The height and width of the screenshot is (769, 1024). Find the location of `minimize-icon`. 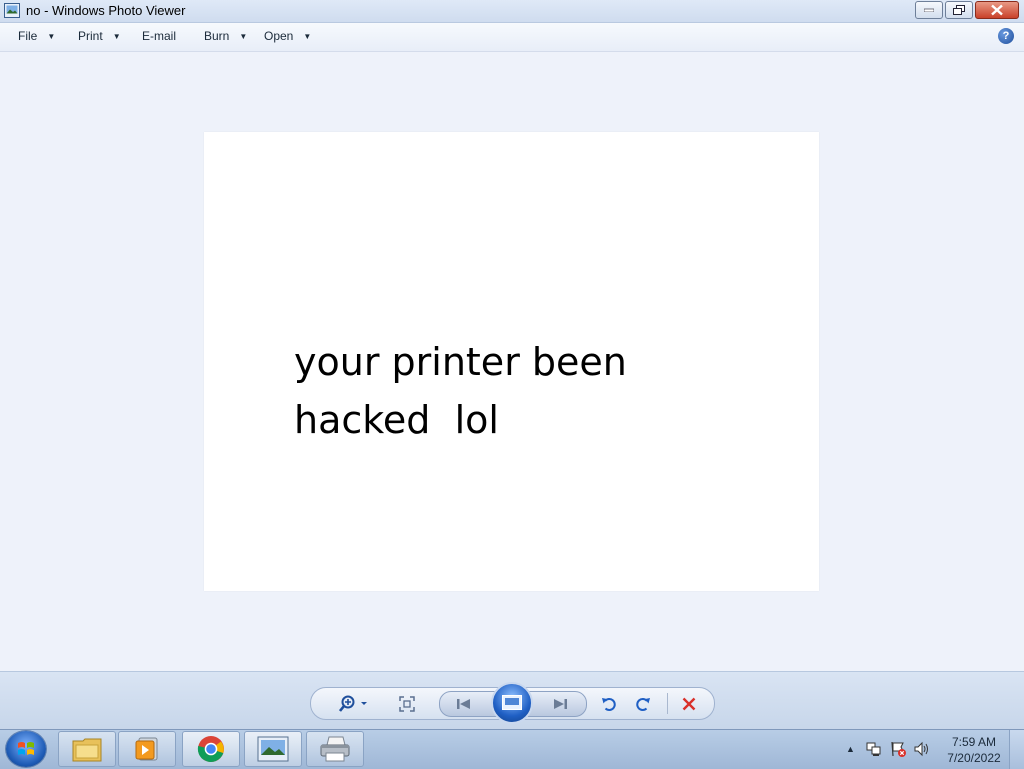

minimize-icon is located at coordinates (929, 10).